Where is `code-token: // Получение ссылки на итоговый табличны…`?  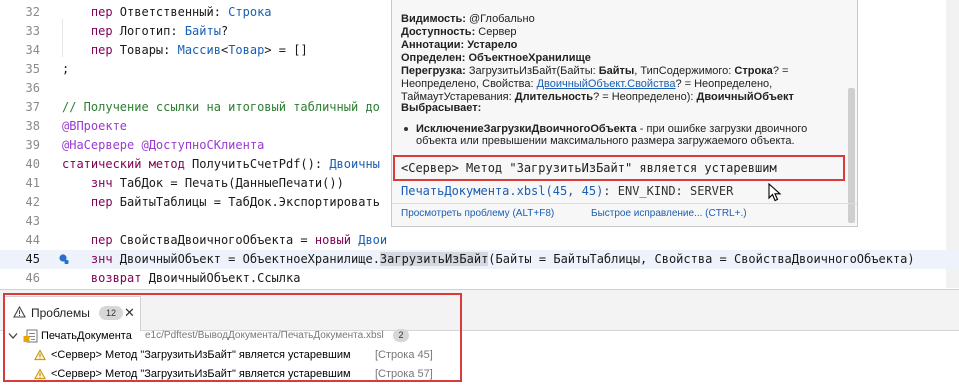 code-token: // Получение ссылки на итоговый табличны… is located at coordinates (221, 107).